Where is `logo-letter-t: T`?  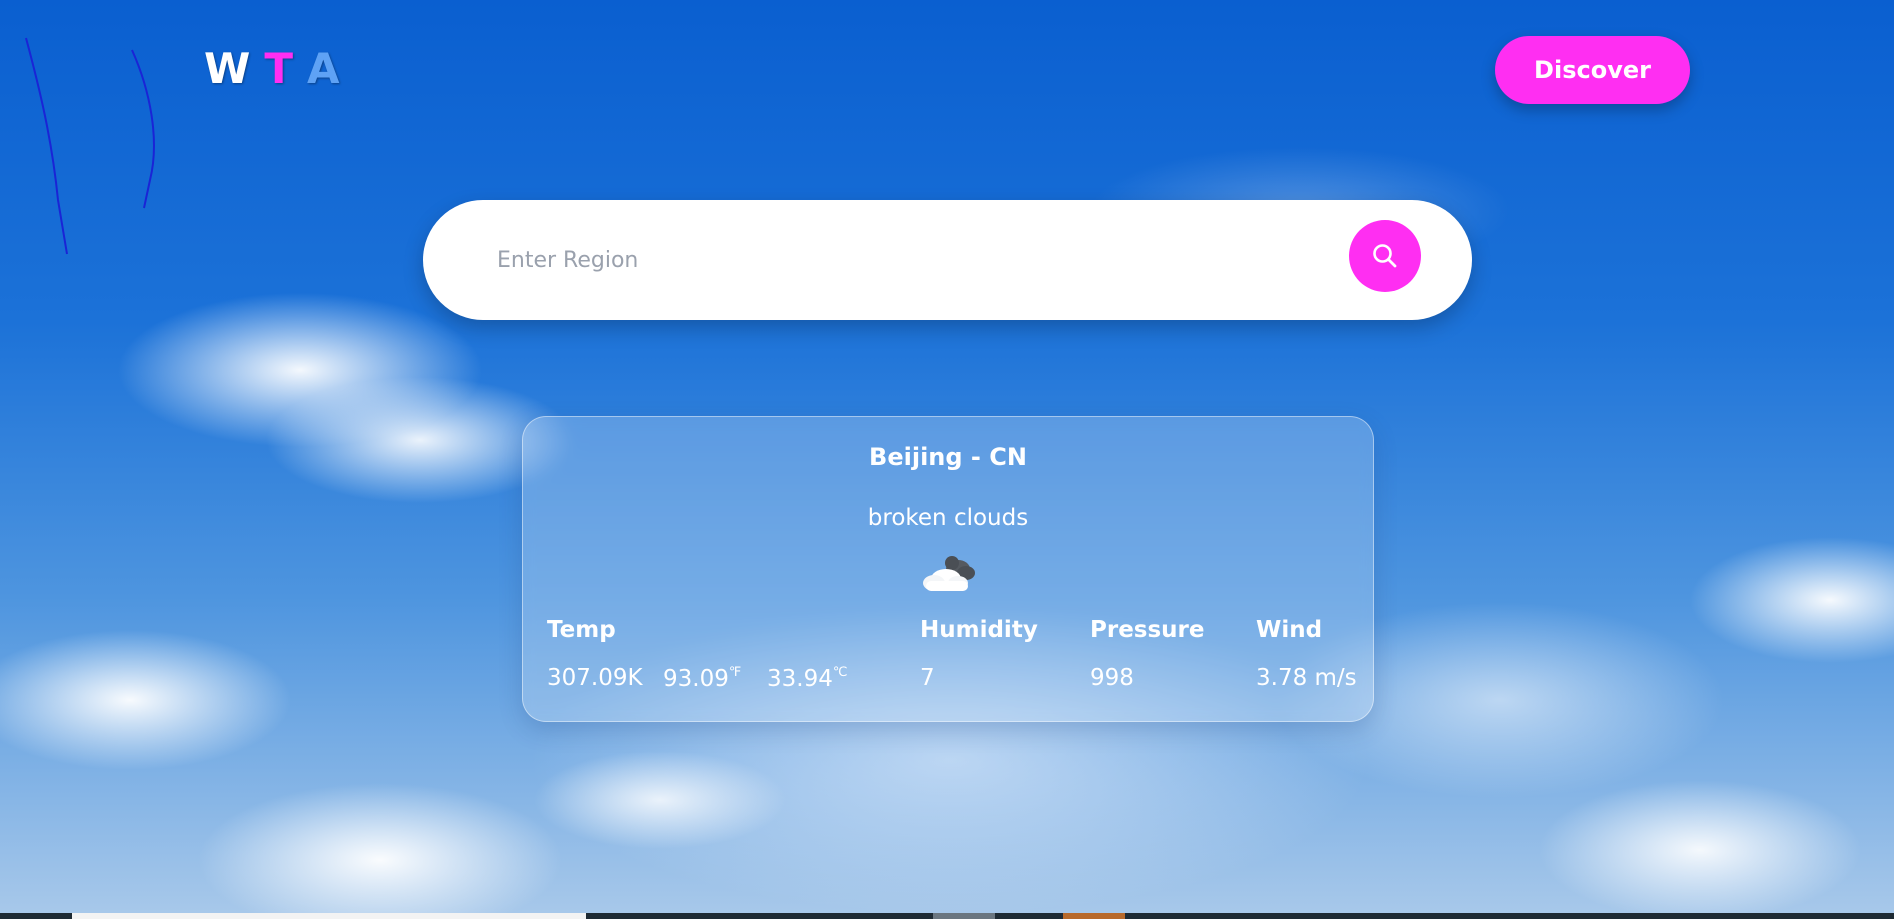
logo-letter-t: T is located at coordinates (278, 68).